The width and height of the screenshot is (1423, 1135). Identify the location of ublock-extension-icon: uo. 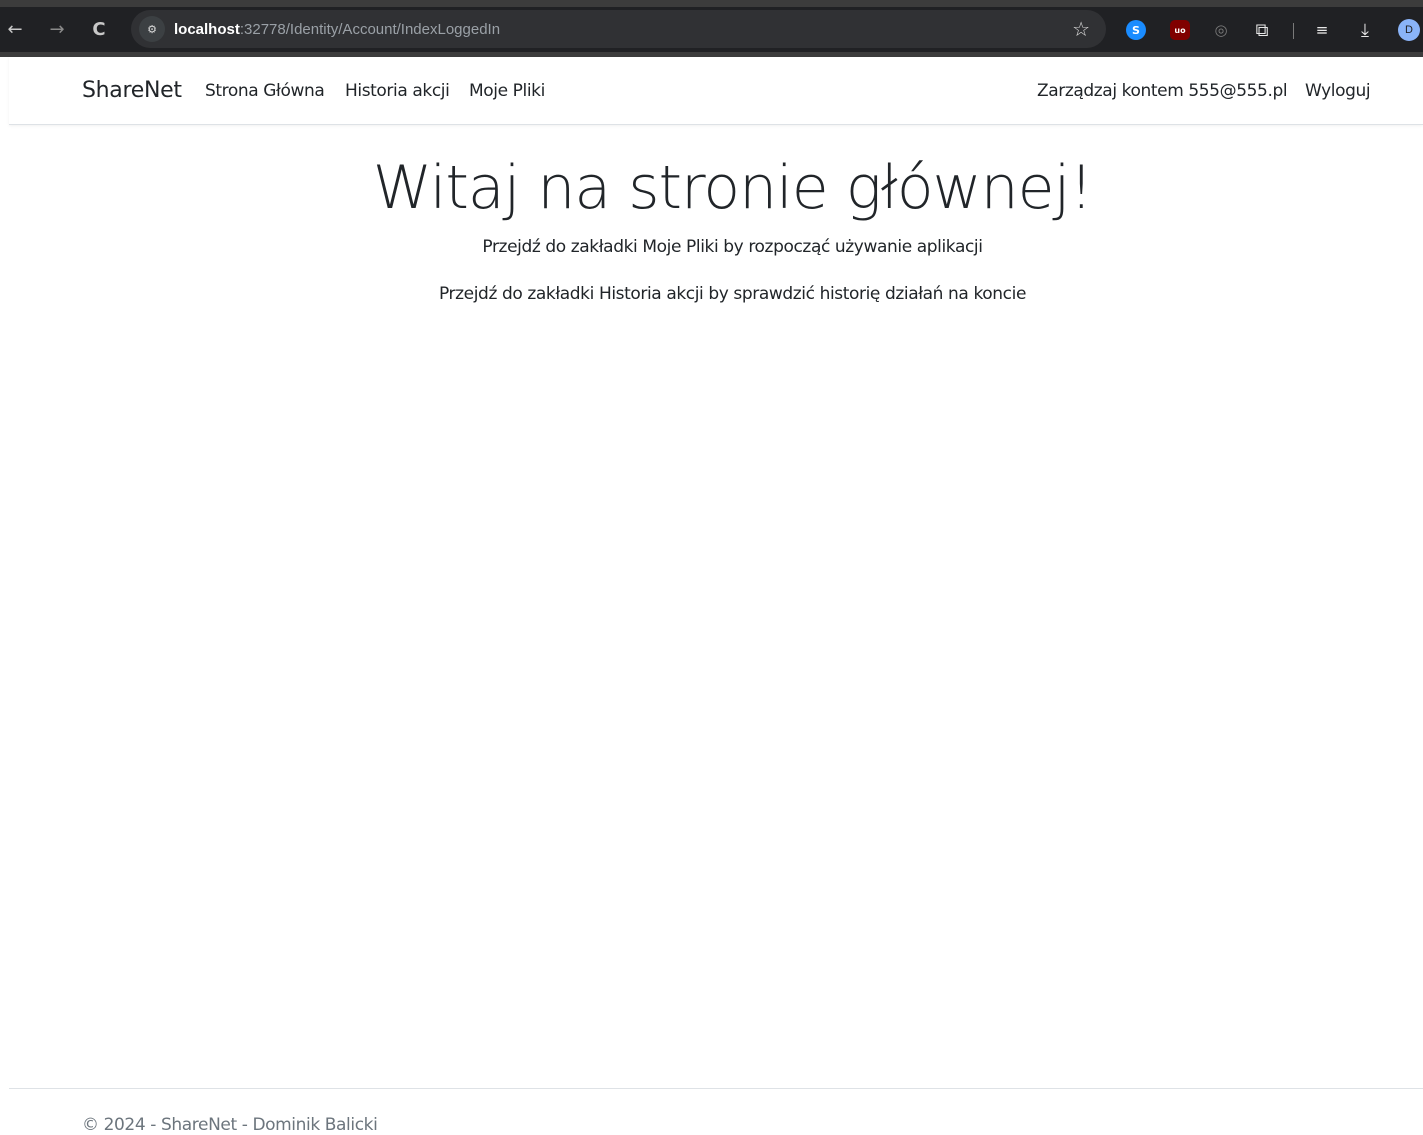
(1180, 30).